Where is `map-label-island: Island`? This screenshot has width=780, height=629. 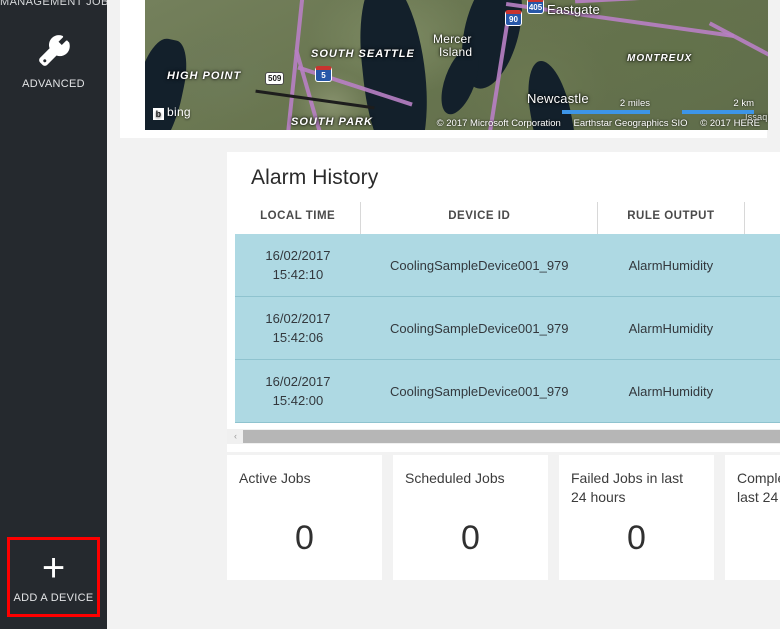
map-label-island: Island is located at coordinates (456, 52).